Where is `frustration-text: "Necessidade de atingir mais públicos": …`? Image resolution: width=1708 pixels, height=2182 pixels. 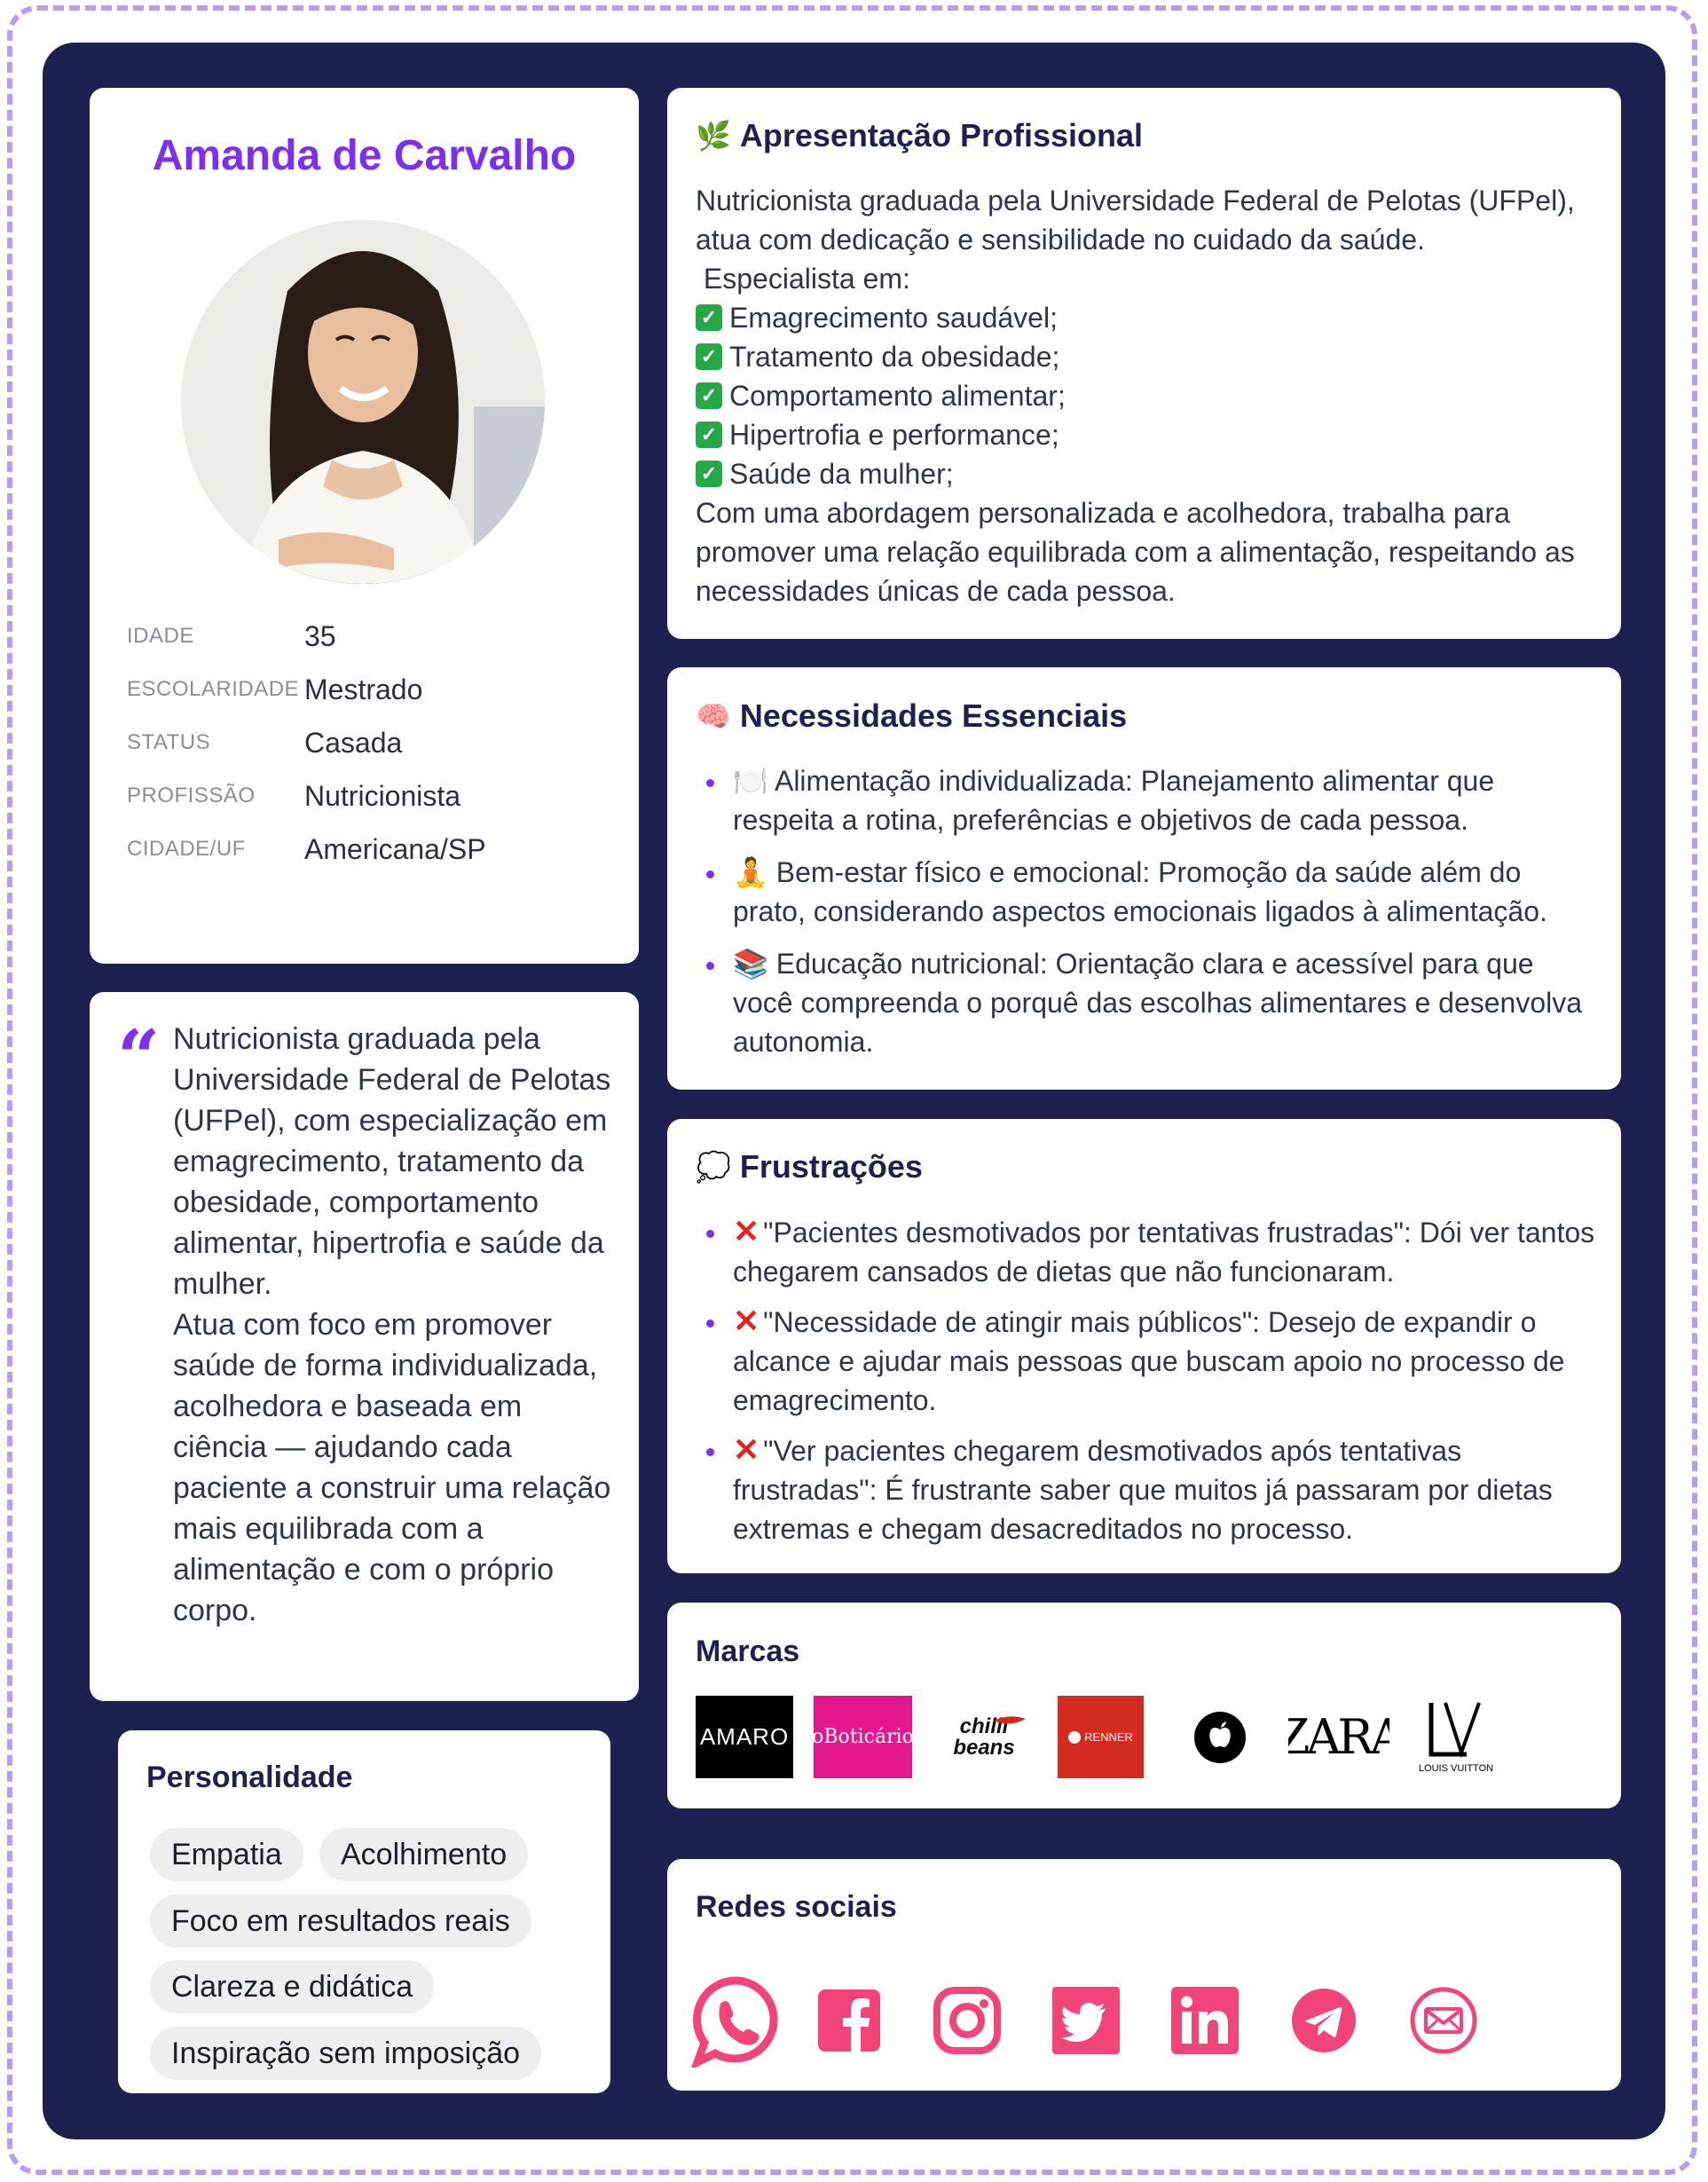
frustration-text: "Necessidade de atingir mais públicos": … is located at coordinates (1149, 1361).